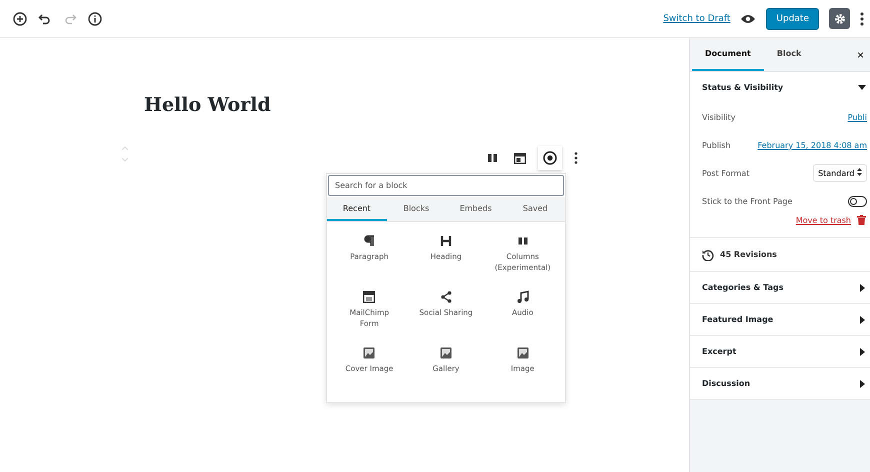 The image size is (870, 472). What do you see at coordinates (823, 220) in the screenshot?
I see `move-to-trash-link: Move to trash` at bounding box center [823, 220].